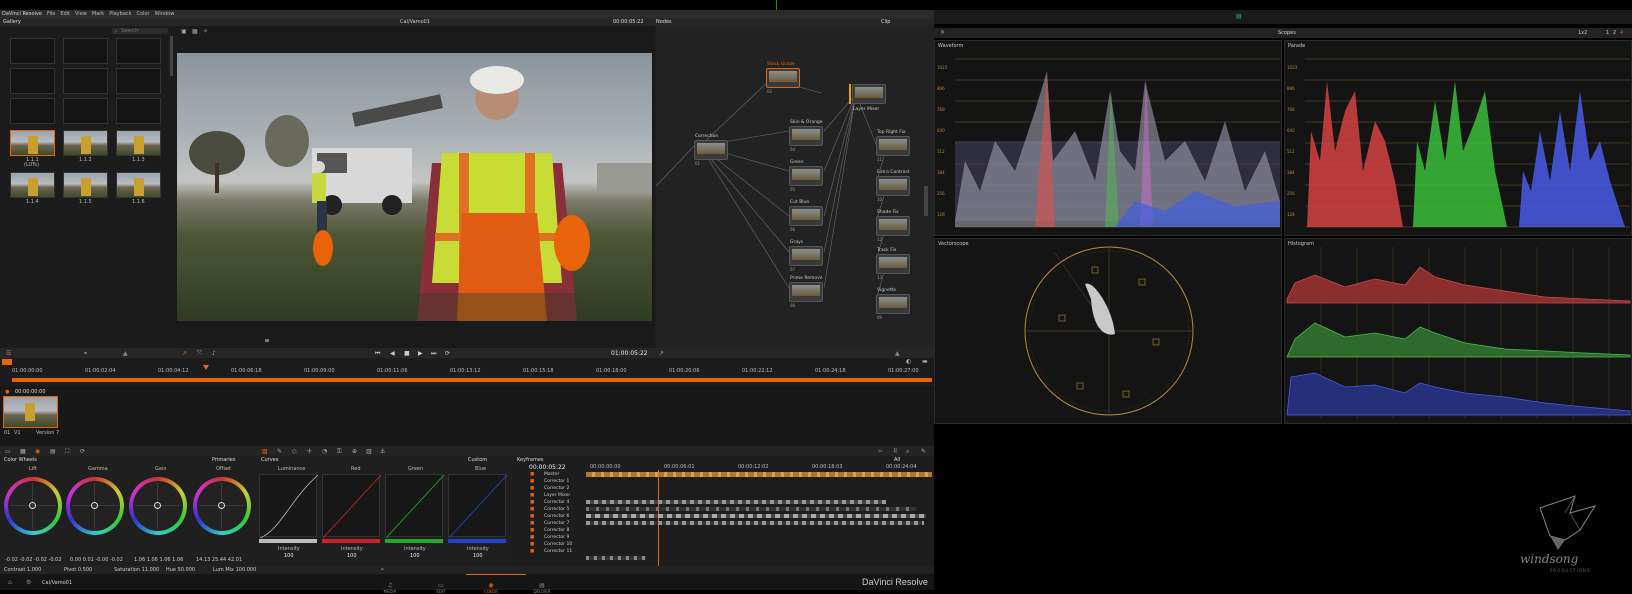  I want to click on curves-mode: Custom, so click(477, 460).